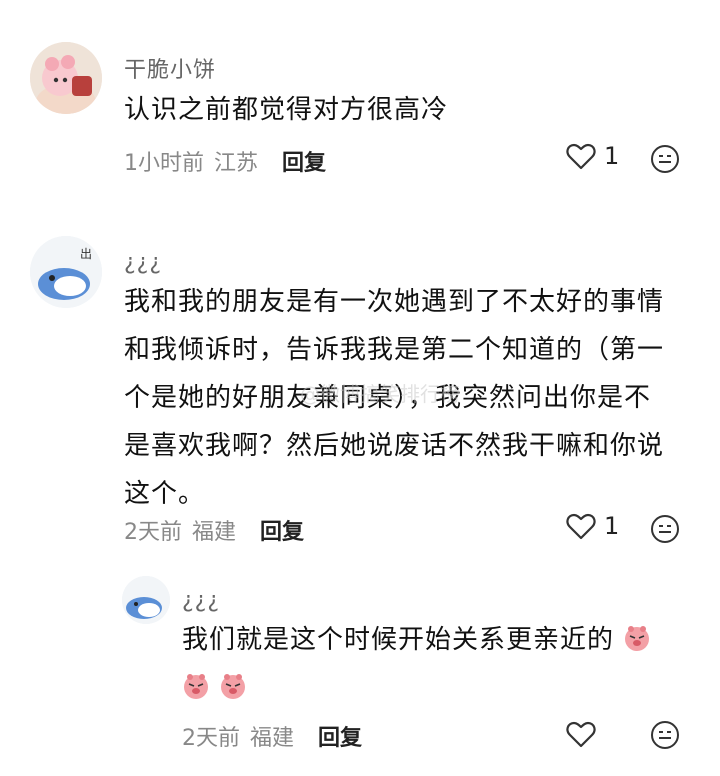 This screenshot has width=720, height=776. I want to click on reply-location: 福建, so click(272, 738).